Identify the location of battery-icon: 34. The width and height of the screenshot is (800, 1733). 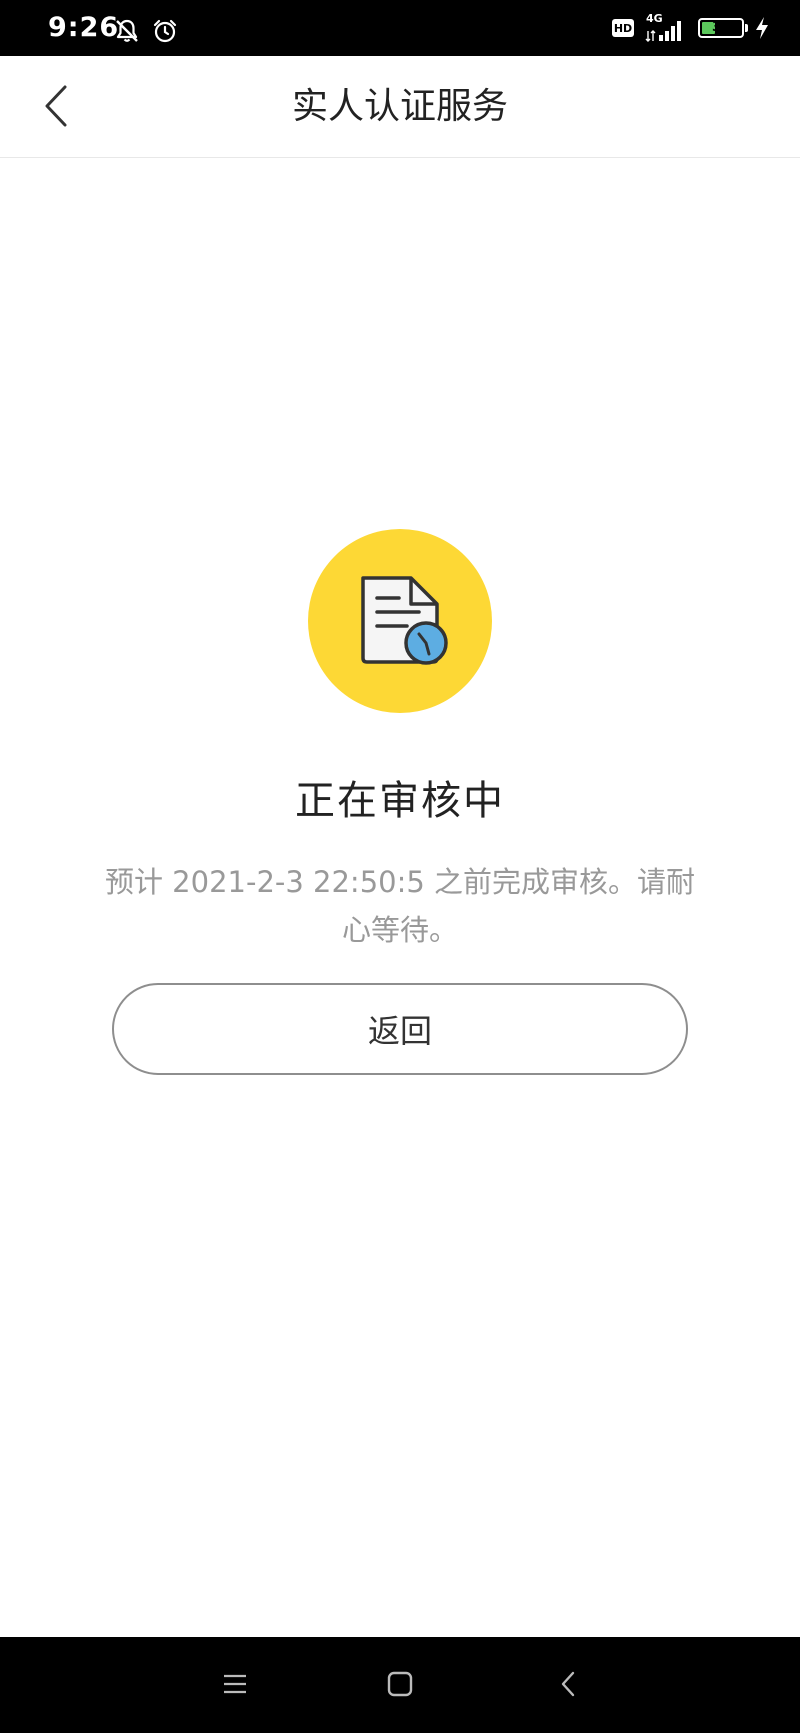
(723, 28).